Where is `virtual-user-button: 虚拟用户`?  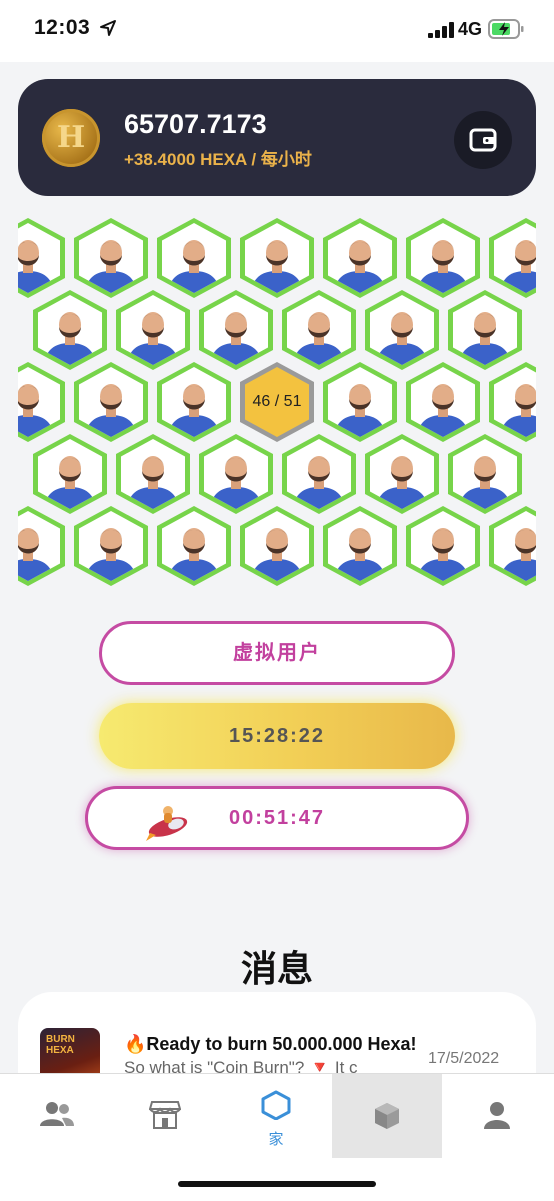 virtual-user-button: 虚拟用户 is located at coordinates (277, 653).